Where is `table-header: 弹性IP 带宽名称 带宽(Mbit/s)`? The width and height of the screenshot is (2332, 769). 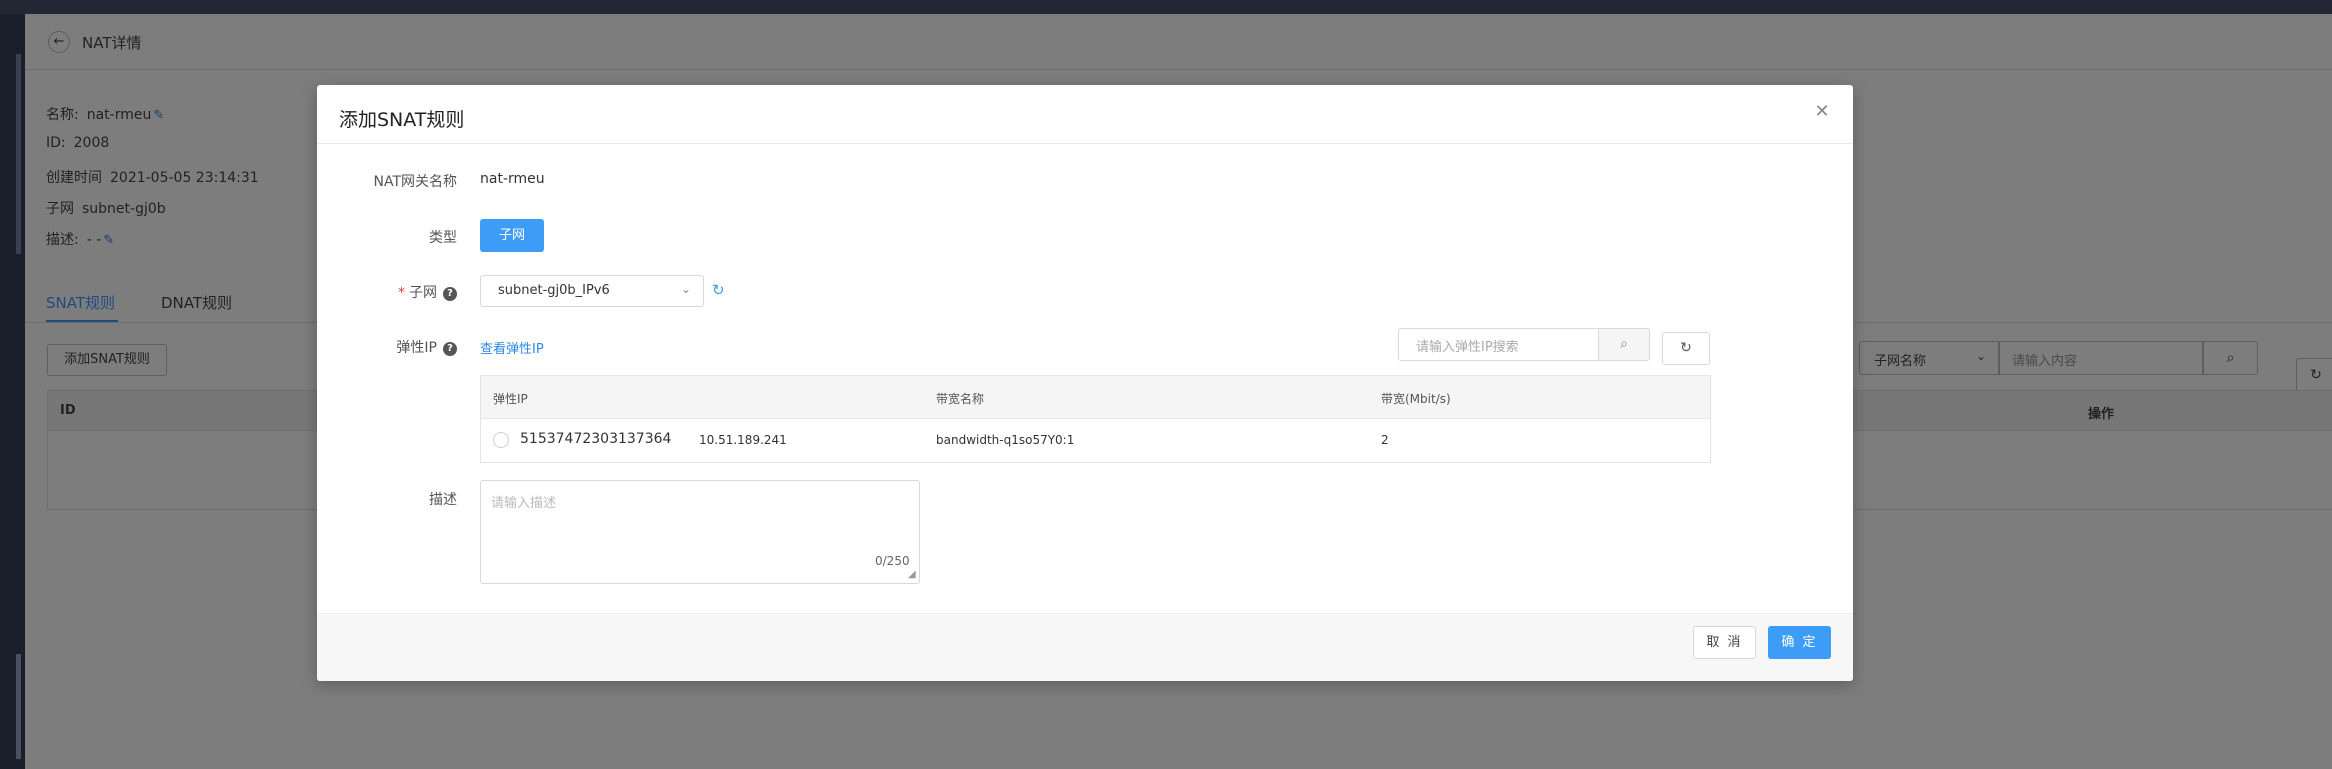 table-header: 弹性IP 带宽名称 带宽(Mbit/s) is located at coordinates (1095, 397).